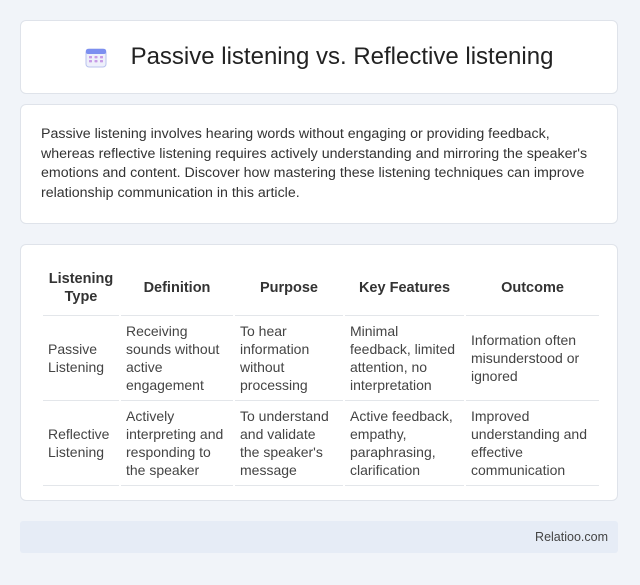 This screenshot has width=640, height=585. Describe the element at coordinates (81, 288) in the screenshot. I see `header-listening-type: Listening Type` at that location.